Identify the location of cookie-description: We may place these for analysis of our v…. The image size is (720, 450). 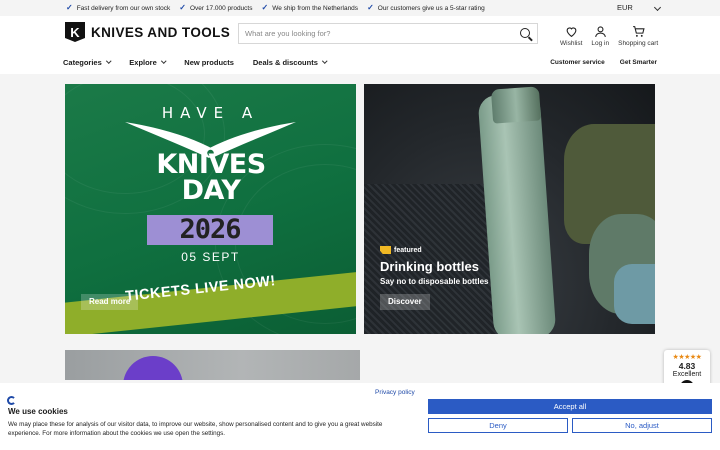
(195, 429).